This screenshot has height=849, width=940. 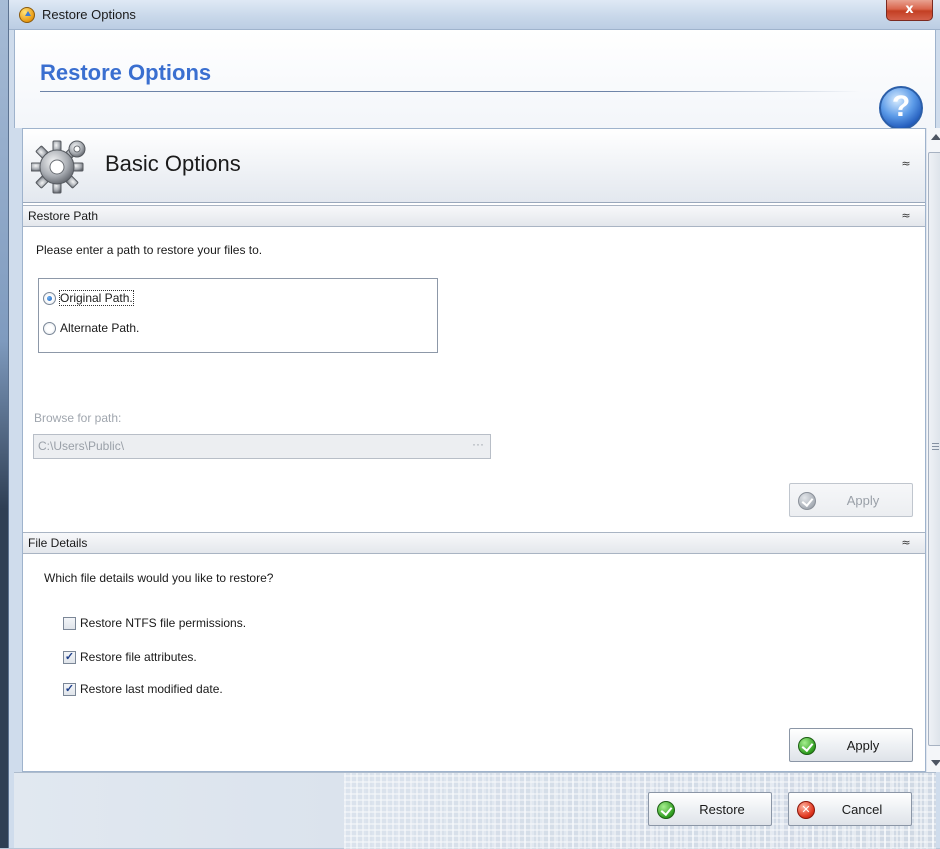 I want to click on ntfs-permissions-option: Restore NTFS file permissions., so click(x=154, y=623).